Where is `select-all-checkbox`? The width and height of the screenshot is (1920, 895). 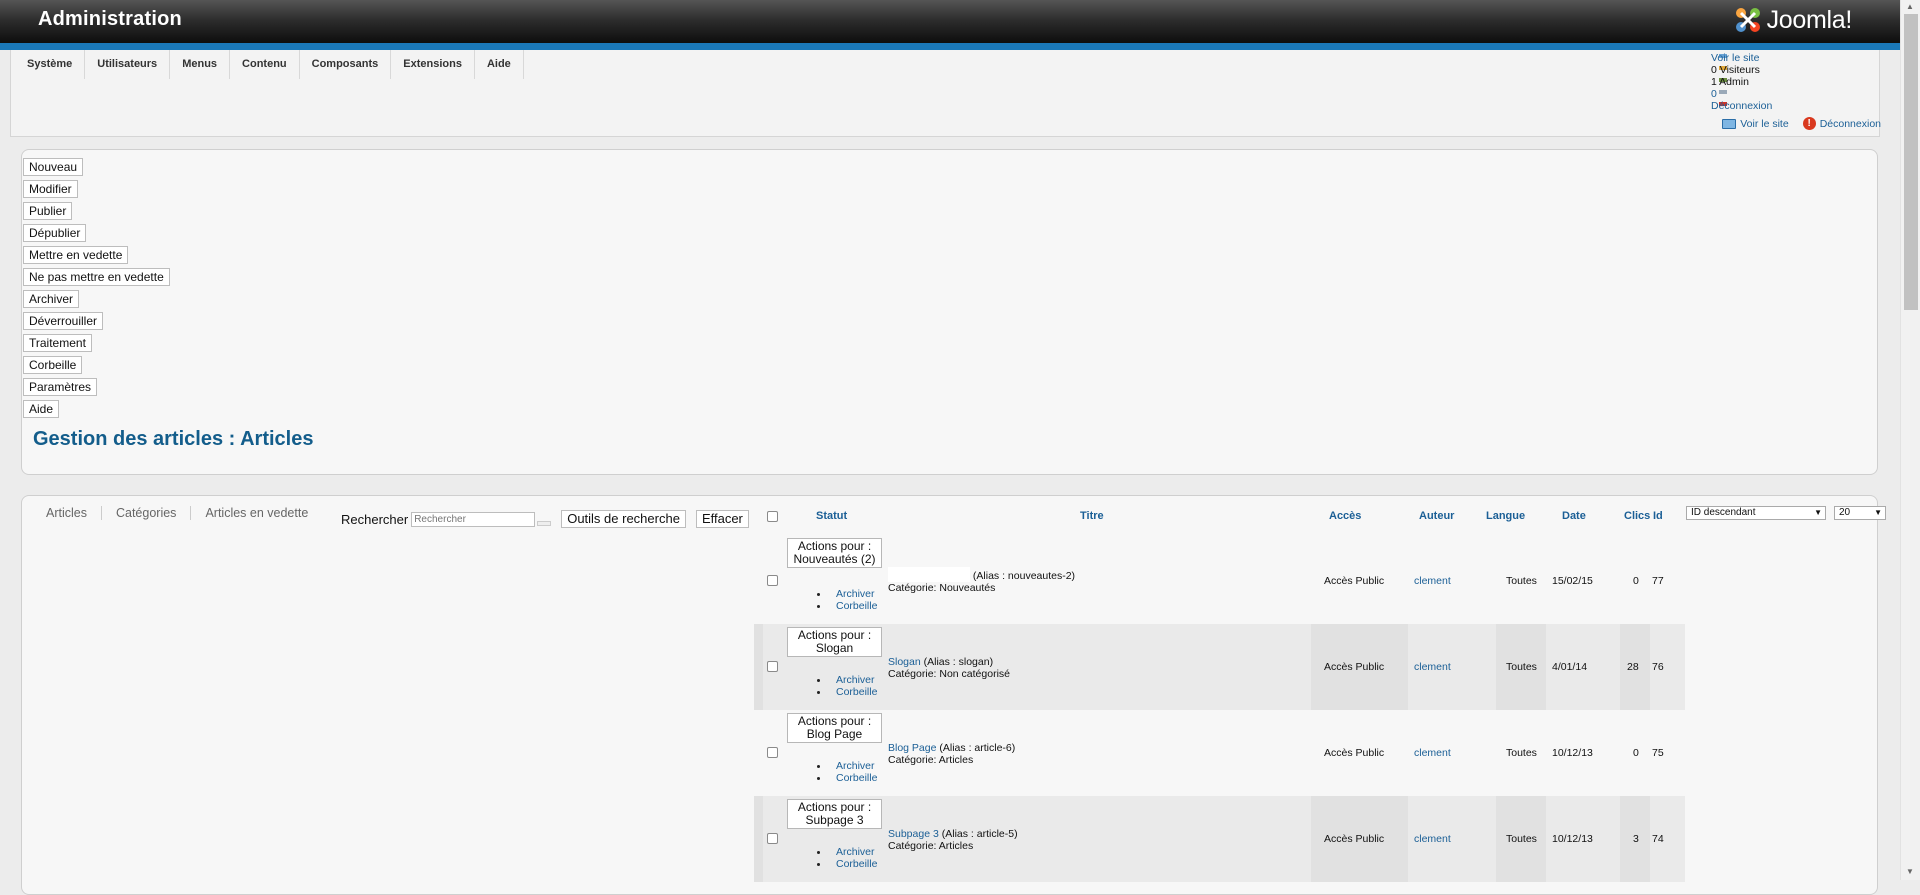
select-all-checkbox is located at coordinates (772, 516).